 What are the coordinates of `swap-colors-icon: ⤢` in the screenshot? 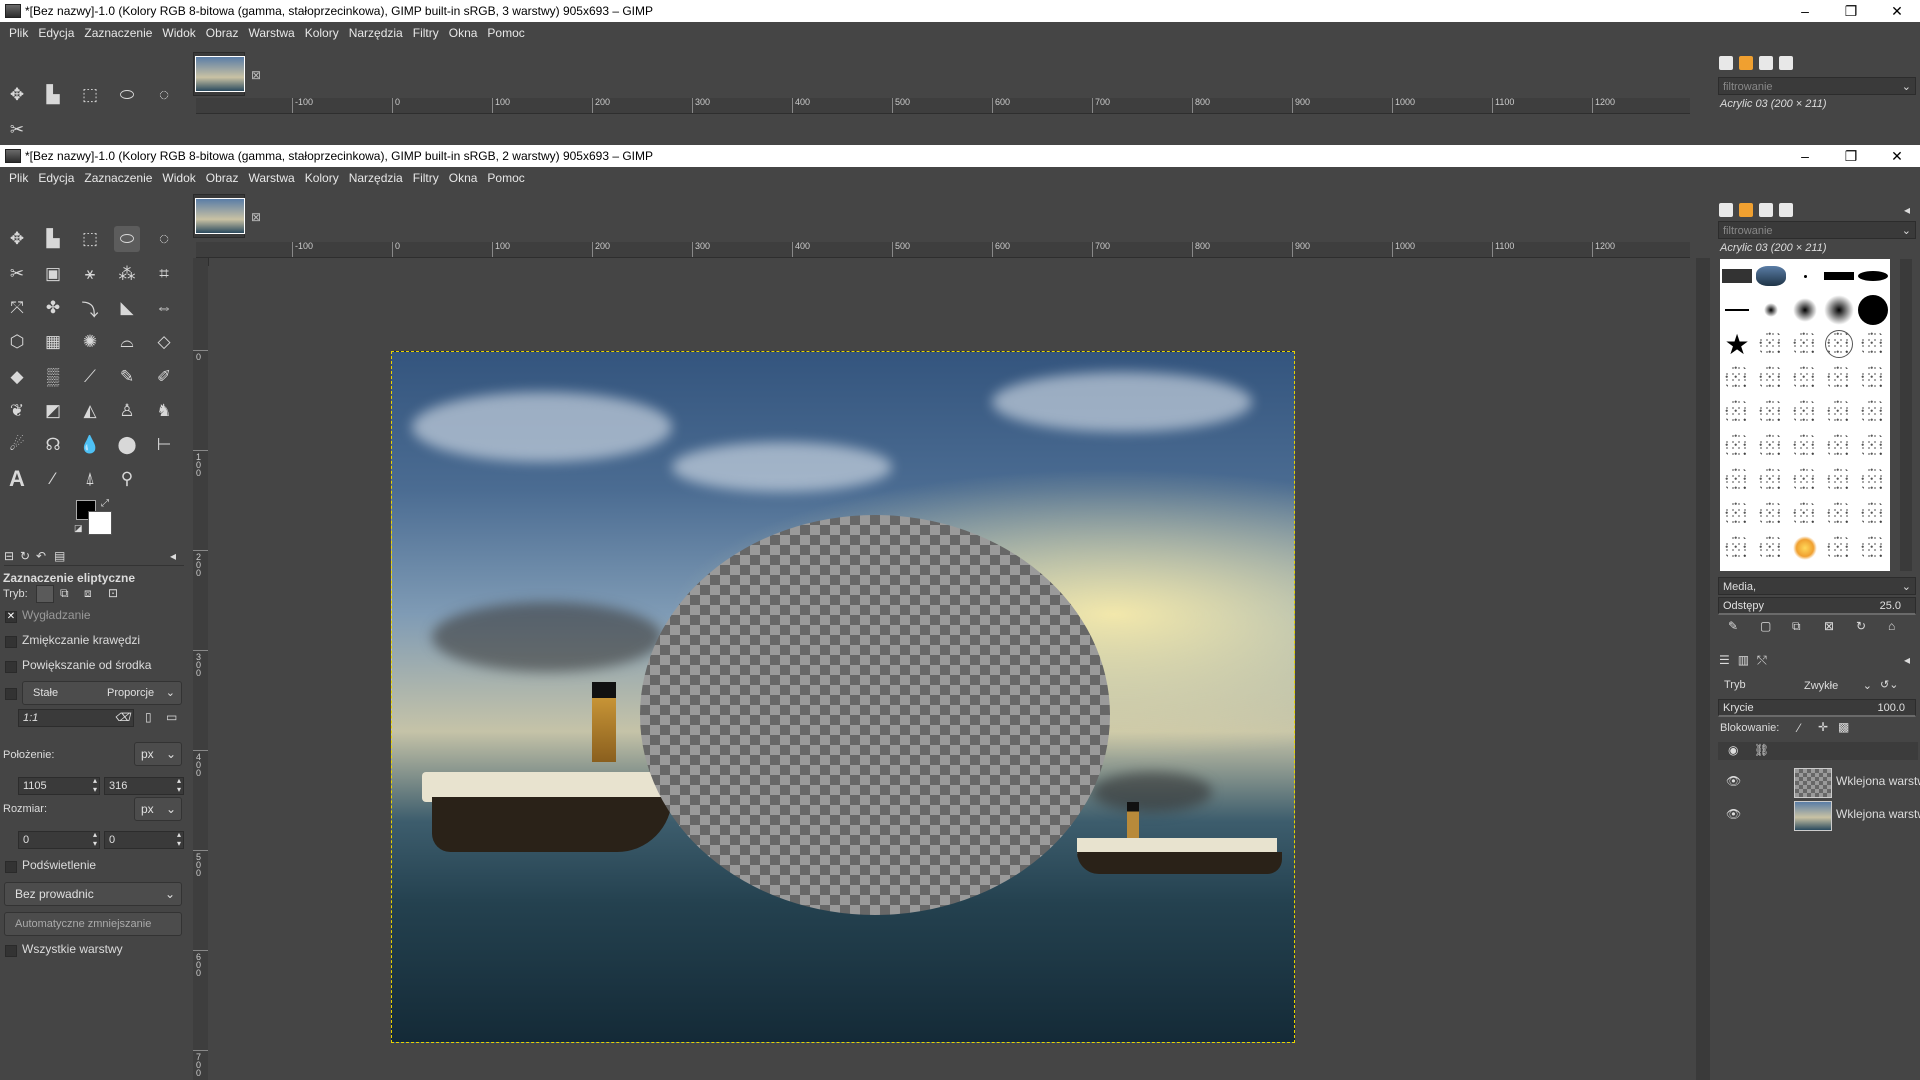 It's located at (105, 503).